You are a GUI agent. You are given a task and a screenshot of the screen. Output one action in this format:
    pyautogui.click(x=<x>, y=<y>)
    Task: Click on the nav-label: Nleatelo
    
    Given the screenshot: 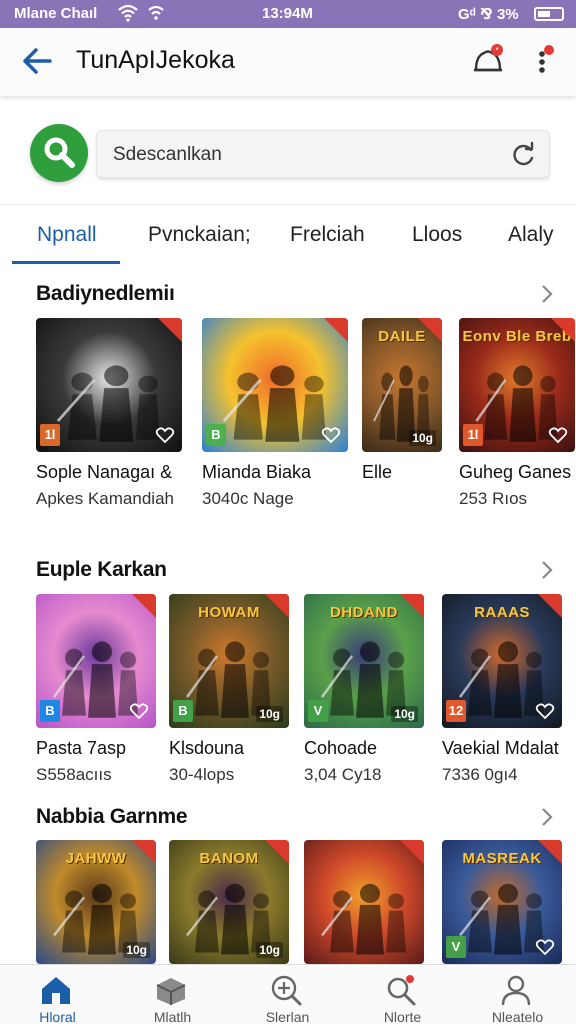 What is the action you would take?
    pyautogui.click(x=517, y=1016)
    